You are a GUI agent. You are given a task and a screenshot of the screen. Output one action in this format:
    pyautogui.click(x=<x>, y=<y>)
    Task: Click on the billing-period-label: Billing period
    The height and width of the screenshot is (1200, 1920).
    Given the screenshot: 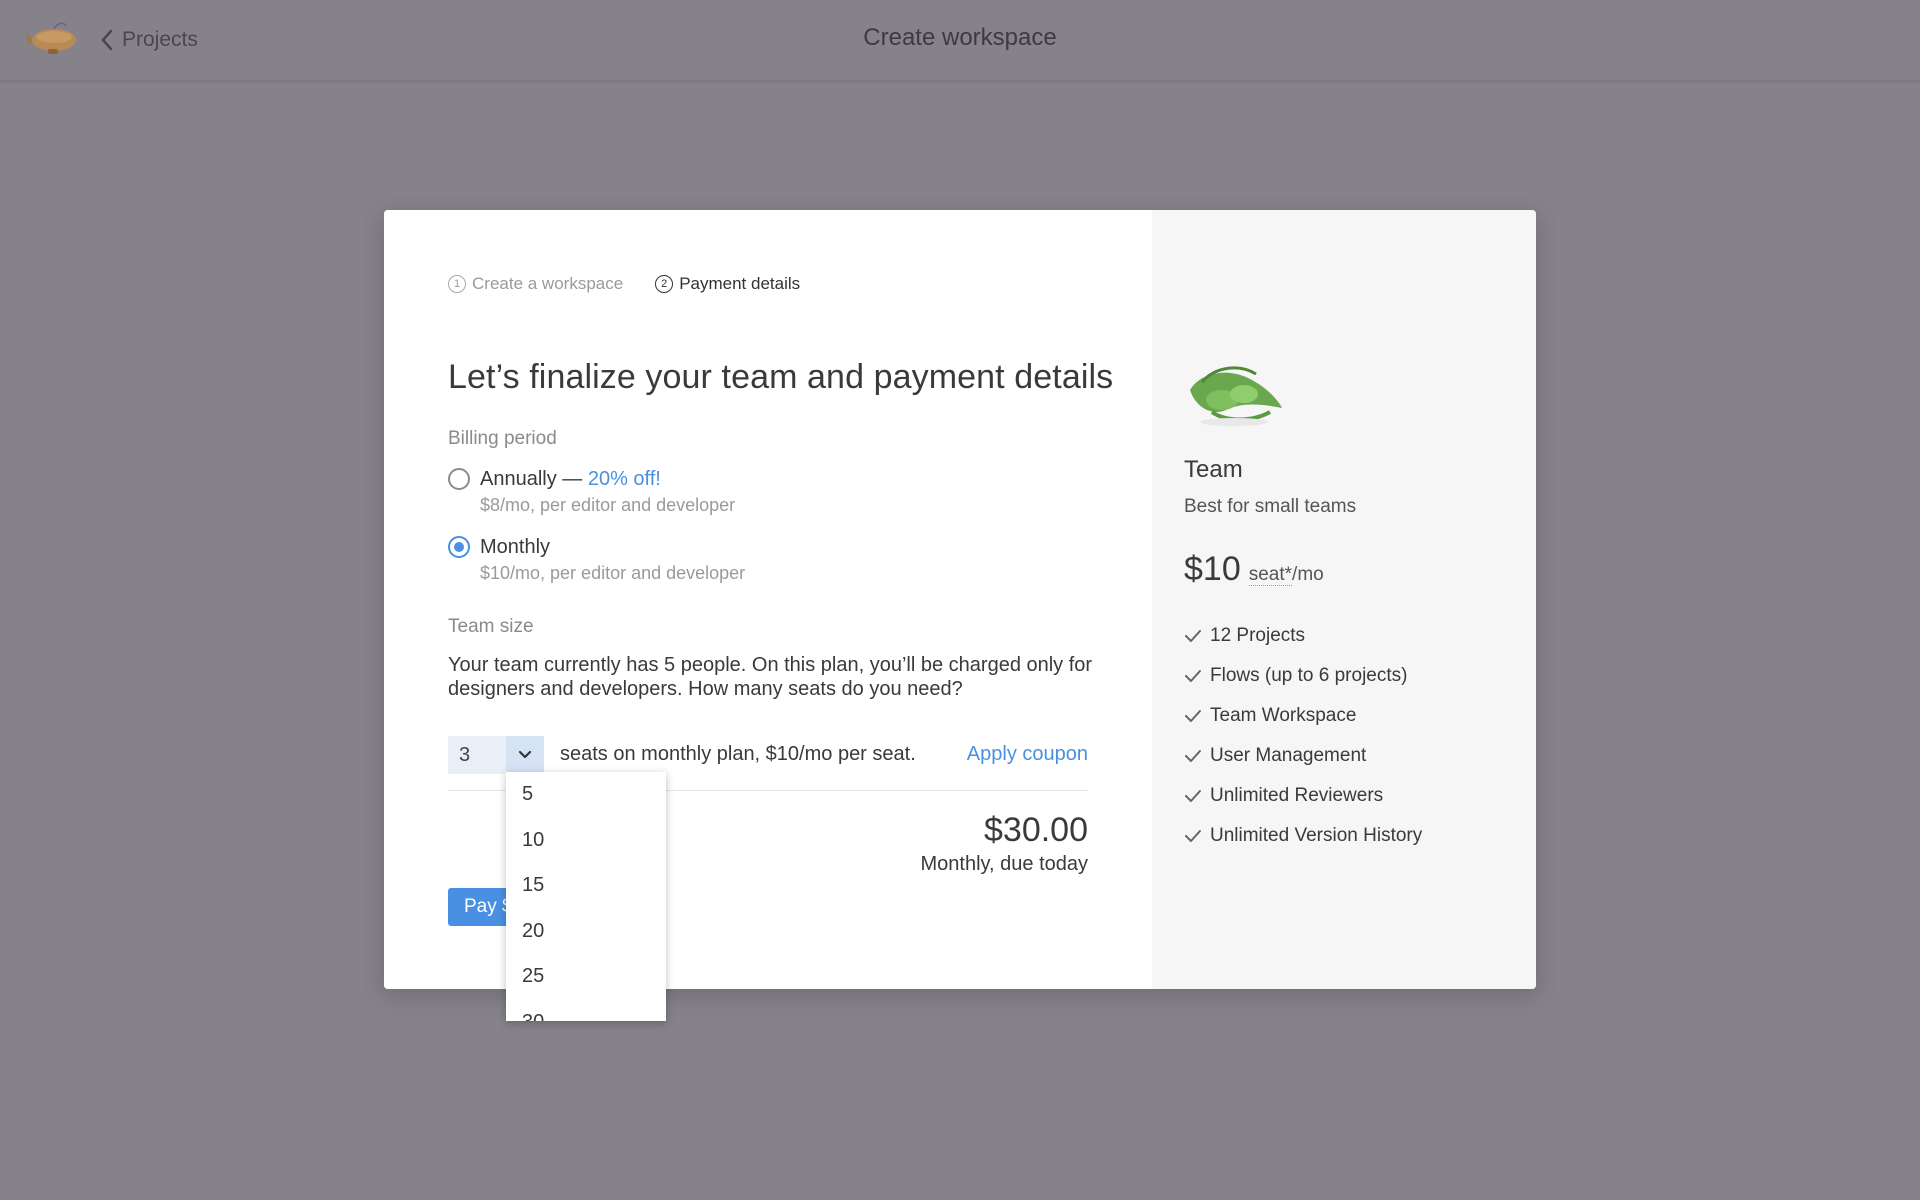 What is the action you would take?
    pyautogui.click(x=502, y=438)
    